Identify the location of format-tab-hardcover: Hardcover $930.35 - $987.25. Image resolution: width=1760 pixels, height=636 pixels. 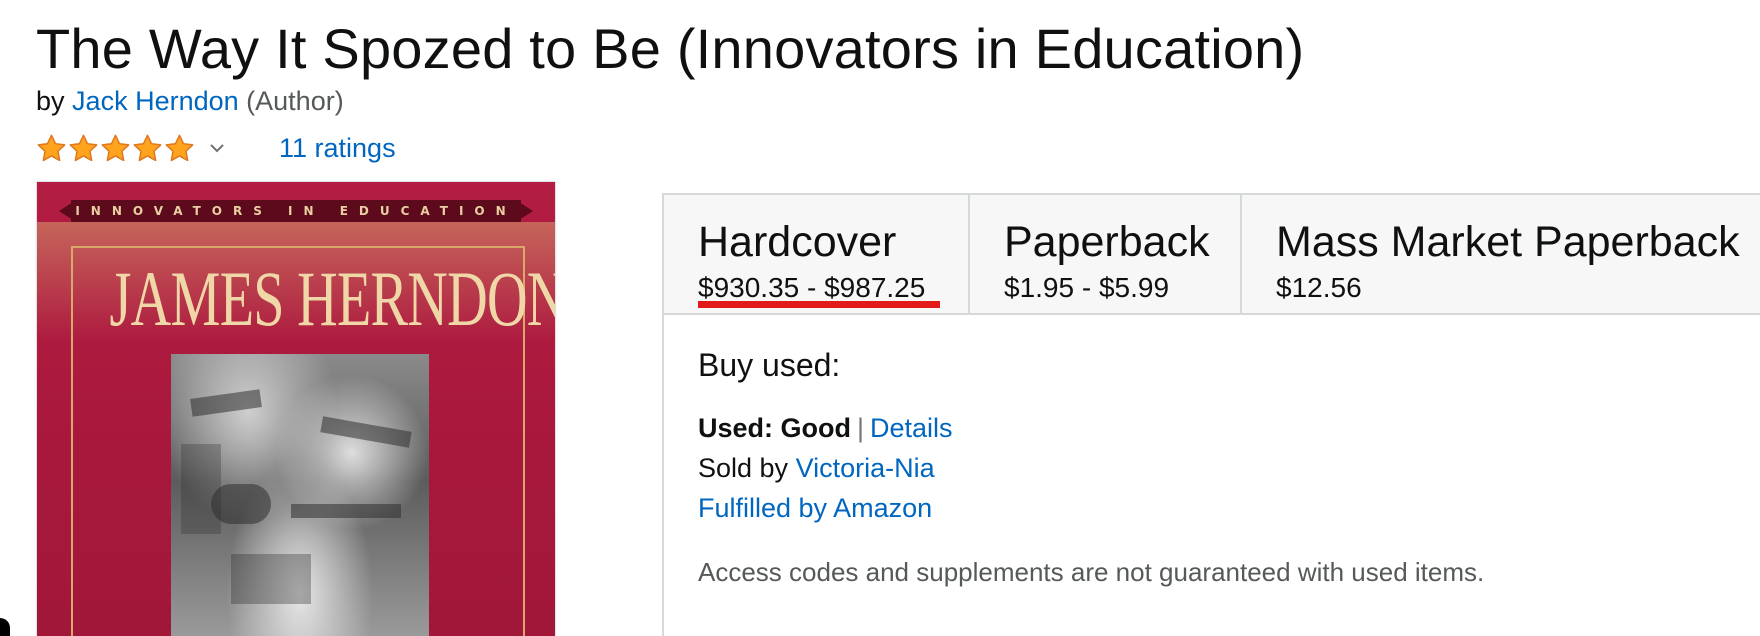
(817, 254).